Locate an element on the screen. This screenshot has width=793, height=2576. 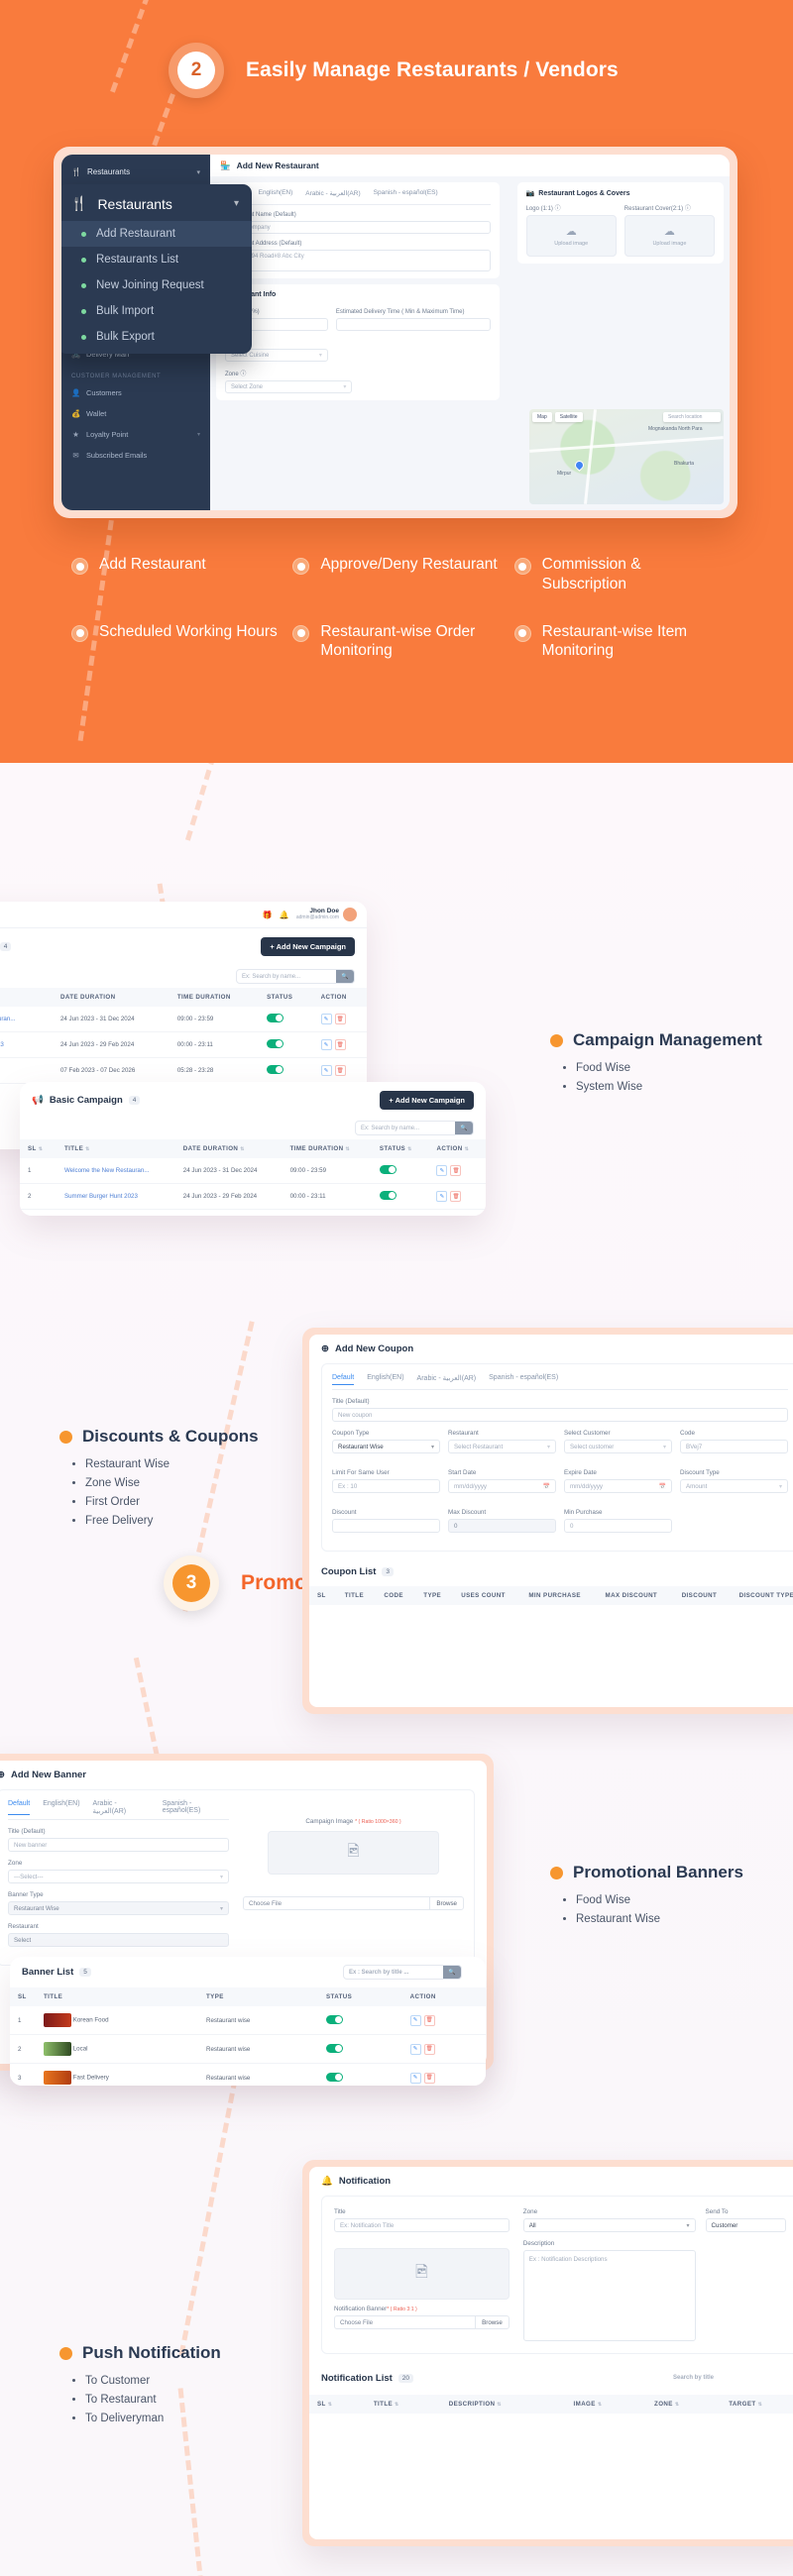
col-zone: ZONE ⇅ is located at coordinates (684, 2404).